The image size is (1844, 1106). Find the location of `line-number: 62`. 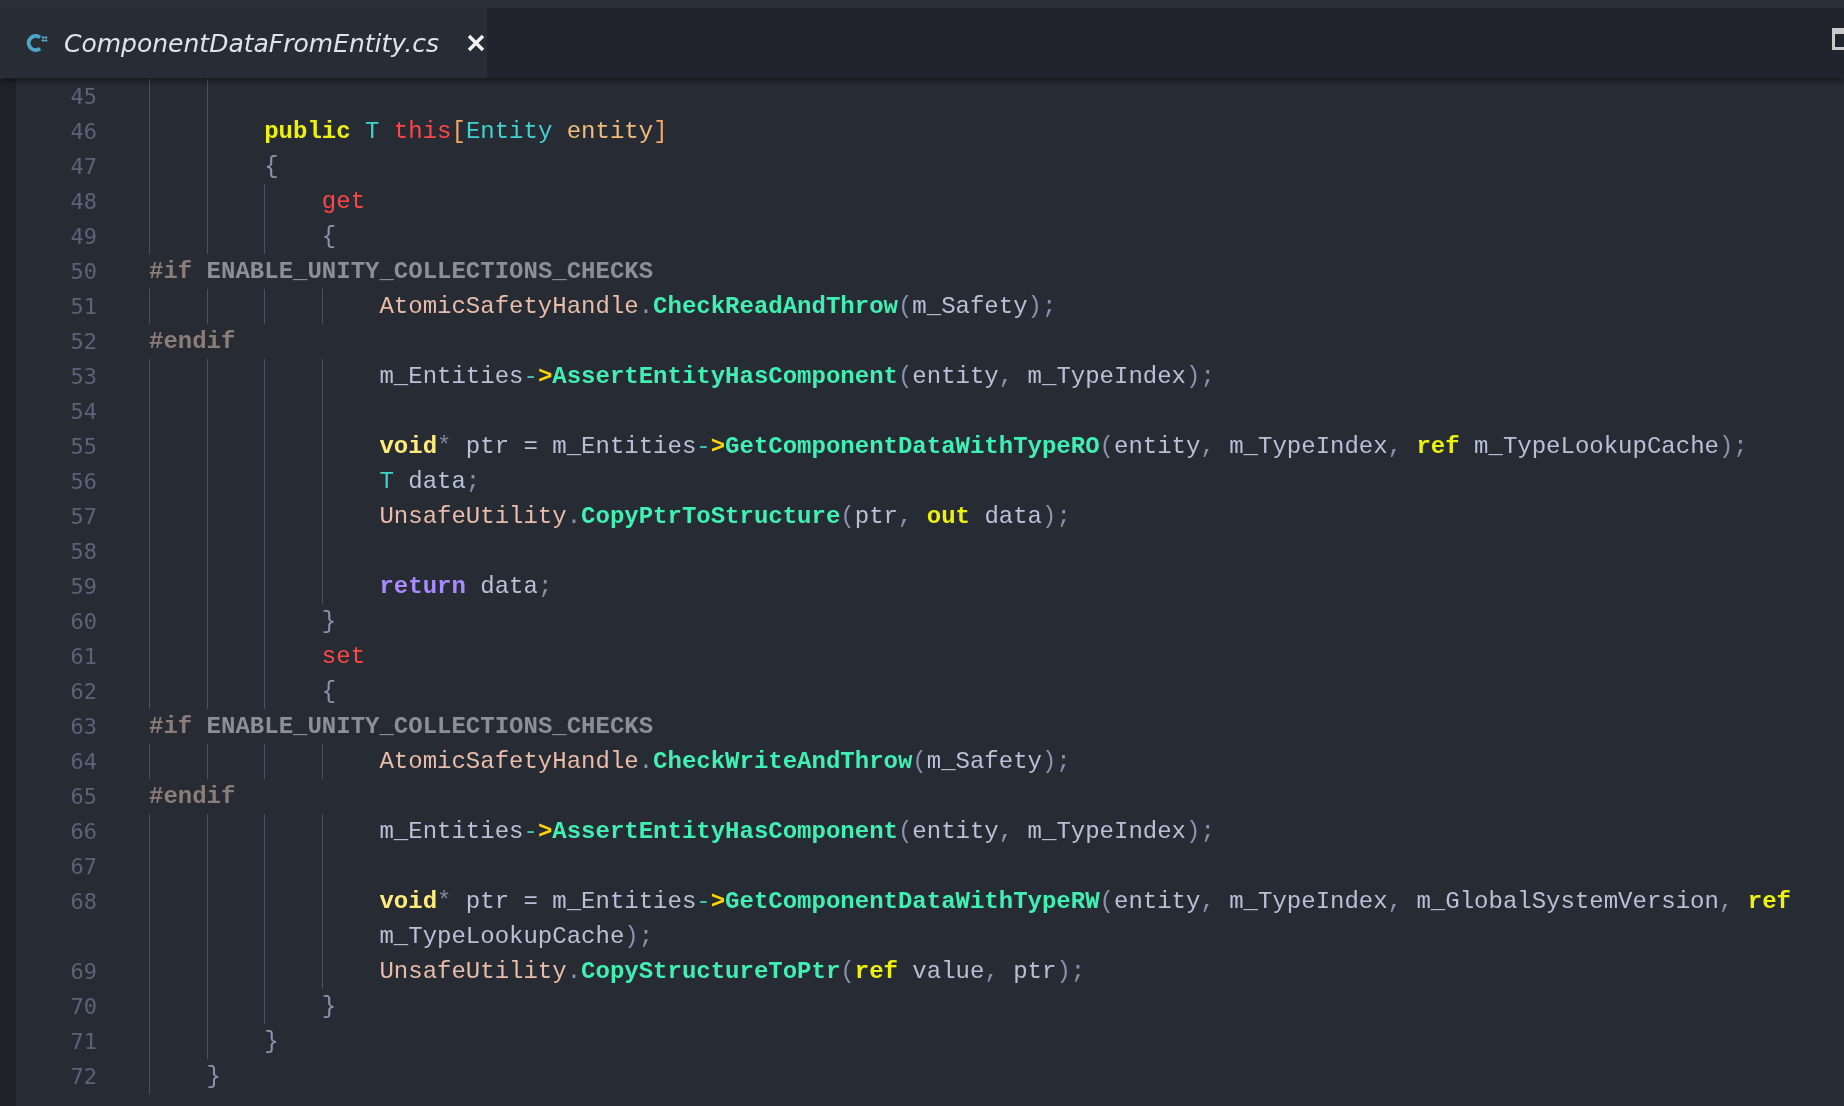

line-number: 62 is located at coordinates (83, 691).